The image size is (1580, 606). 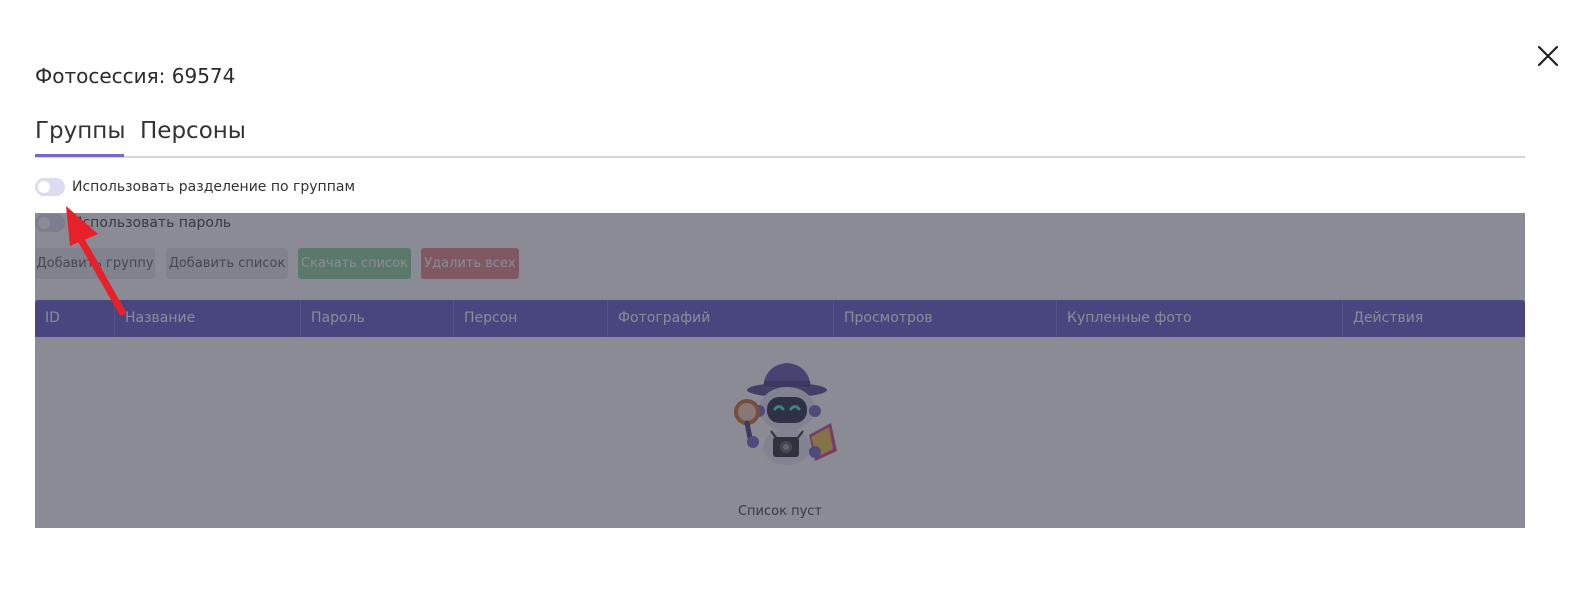 I want to click on add-group-button: Добавить группу, so click(x=95, y=263).